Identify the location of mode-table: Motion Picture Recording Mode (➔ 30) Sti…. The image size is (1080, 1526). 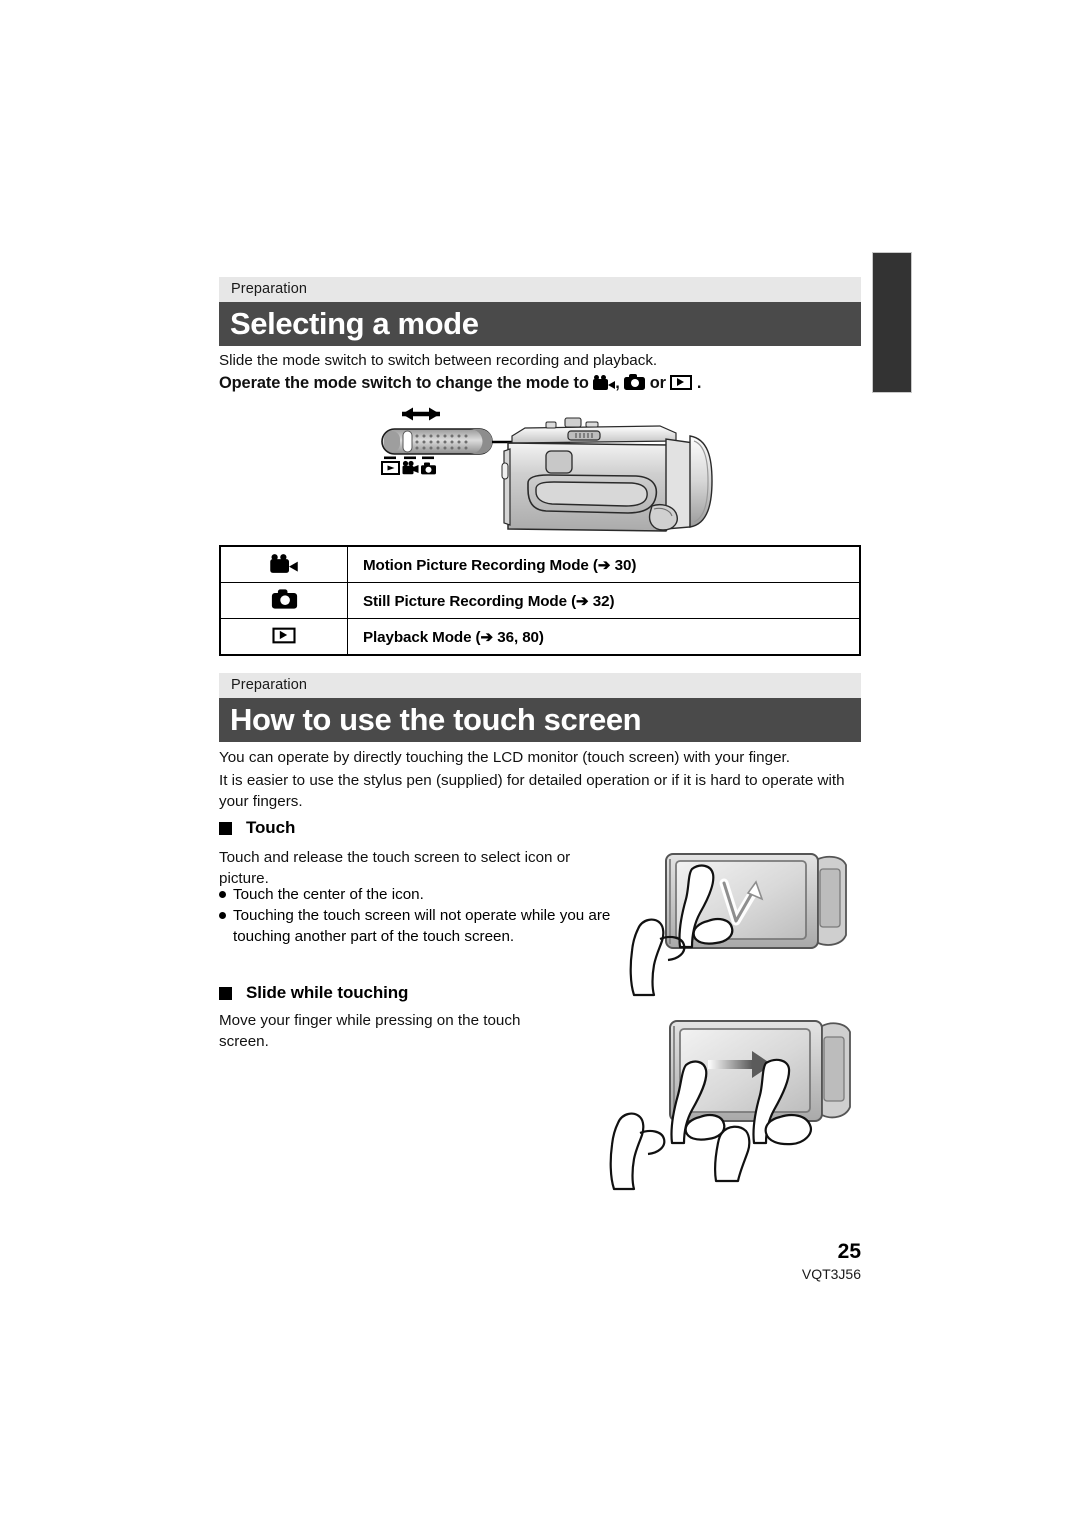
(540, 600).